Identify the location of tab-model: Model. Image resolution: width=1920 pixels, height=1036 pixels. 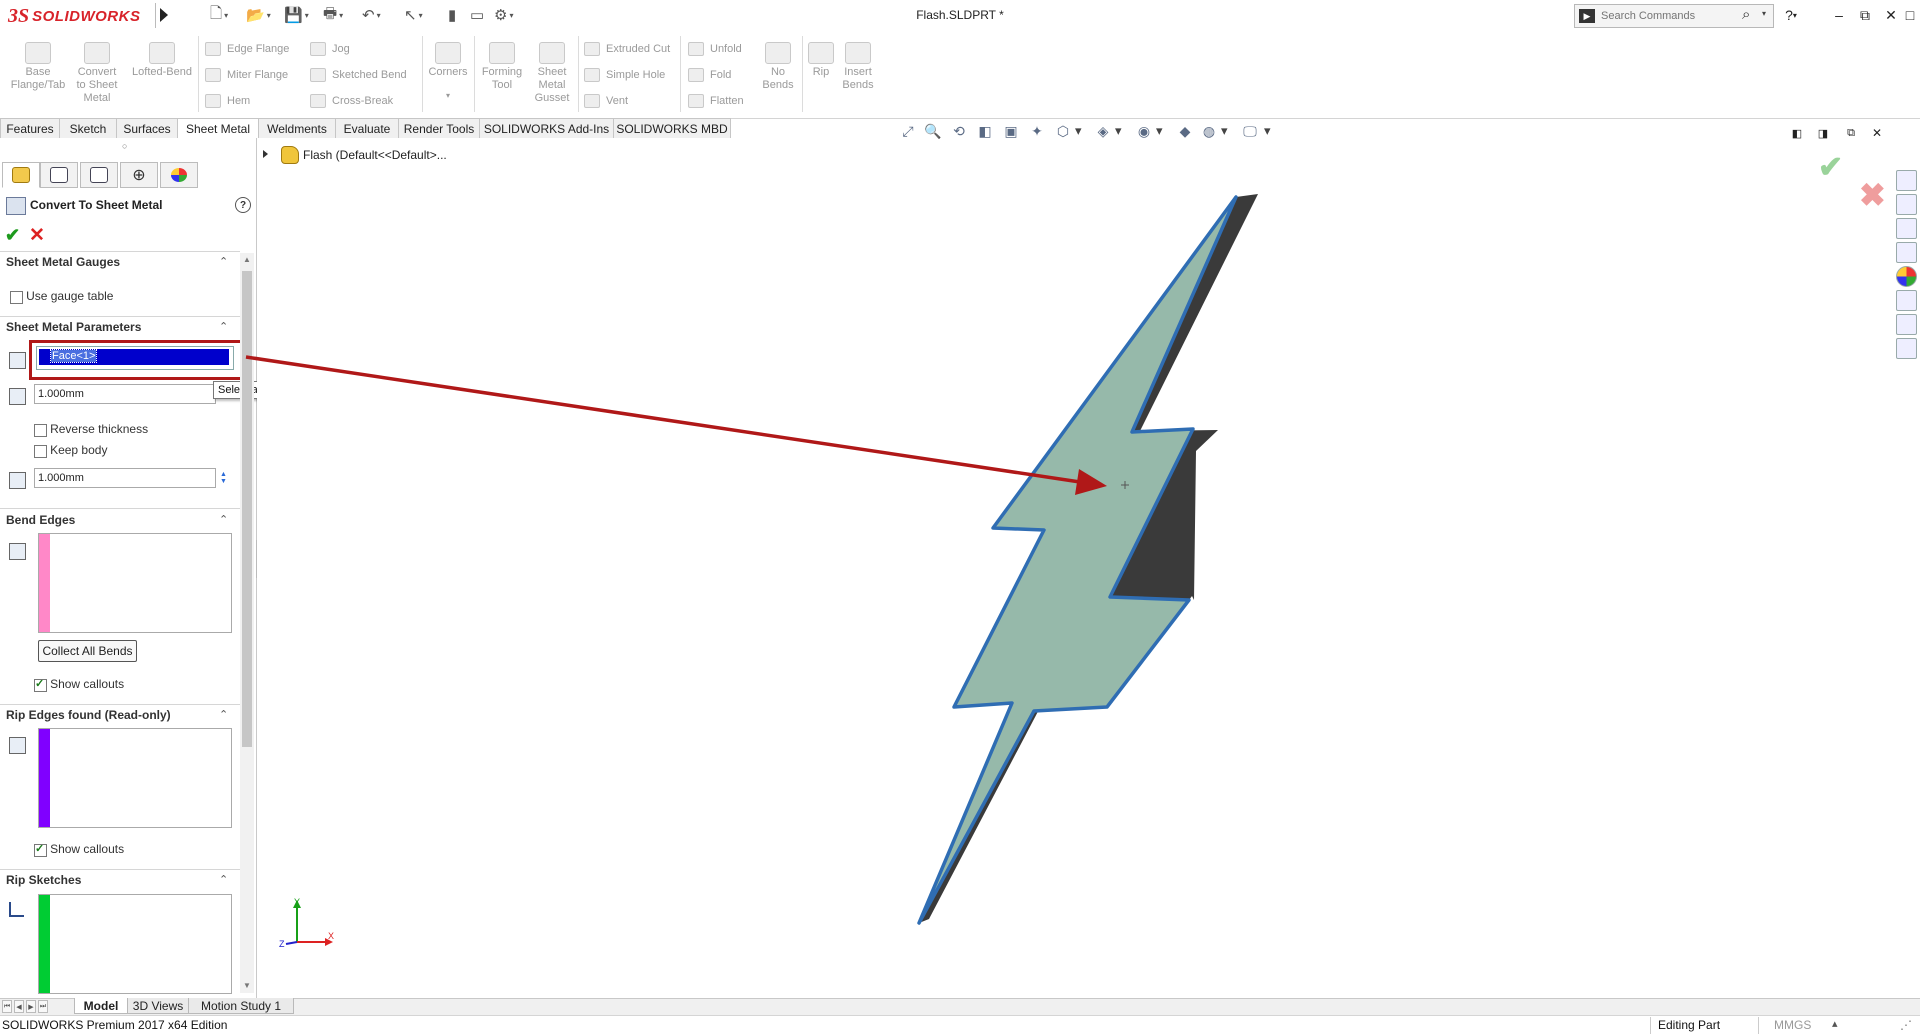
(101, 1006).